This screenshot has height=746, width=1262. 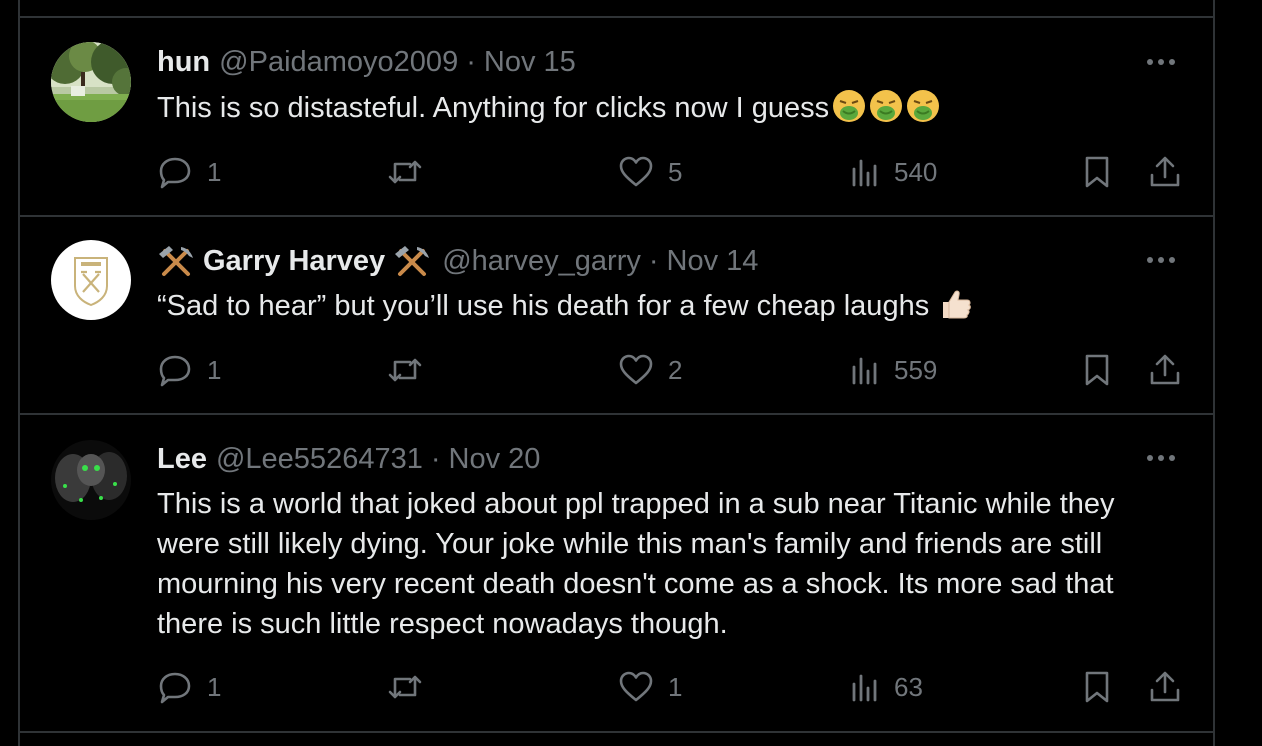 I want to click on action-bar: 1 1 63, so click(x=670, y=687).